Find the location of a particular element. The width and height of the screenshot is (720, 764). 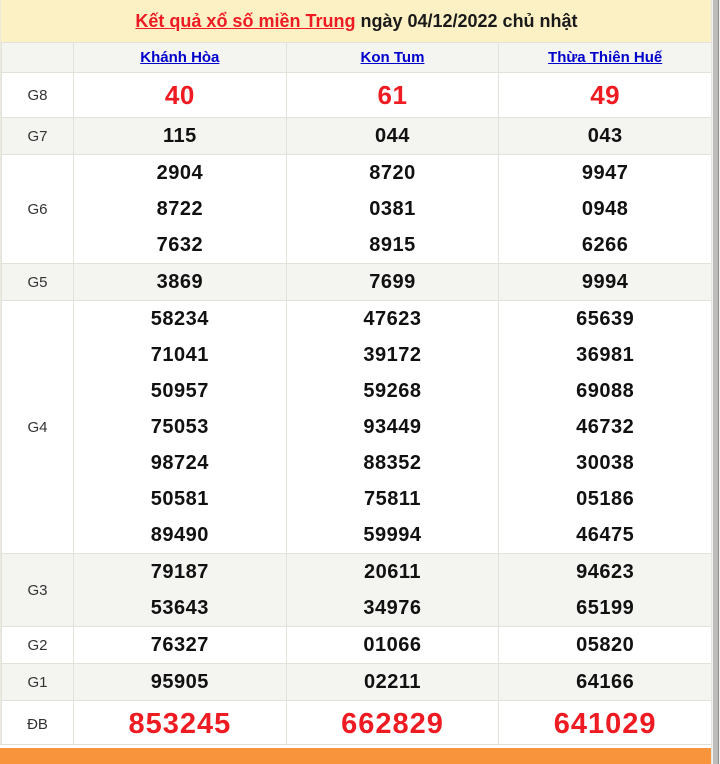

prize-number: 50957 is located at coordinates (179, 391).